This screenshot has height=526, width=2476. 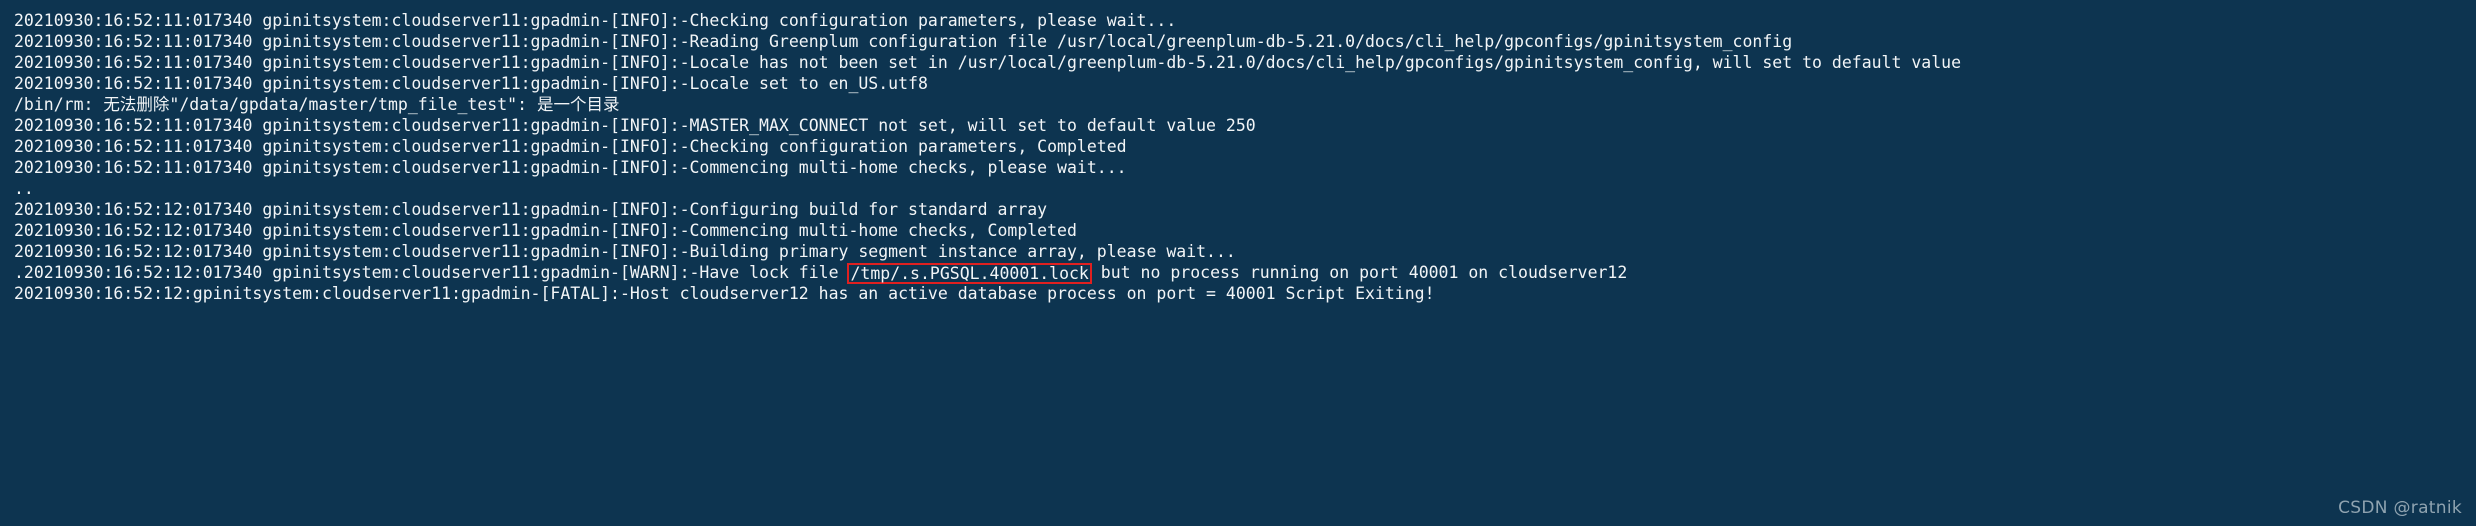 What do you see at coordinates (969, 273) in the screenshot?
I see `lock-file-path-highlight: /tmp/.s.PGSQL.40001.lock` at bounding box center [969, 273].